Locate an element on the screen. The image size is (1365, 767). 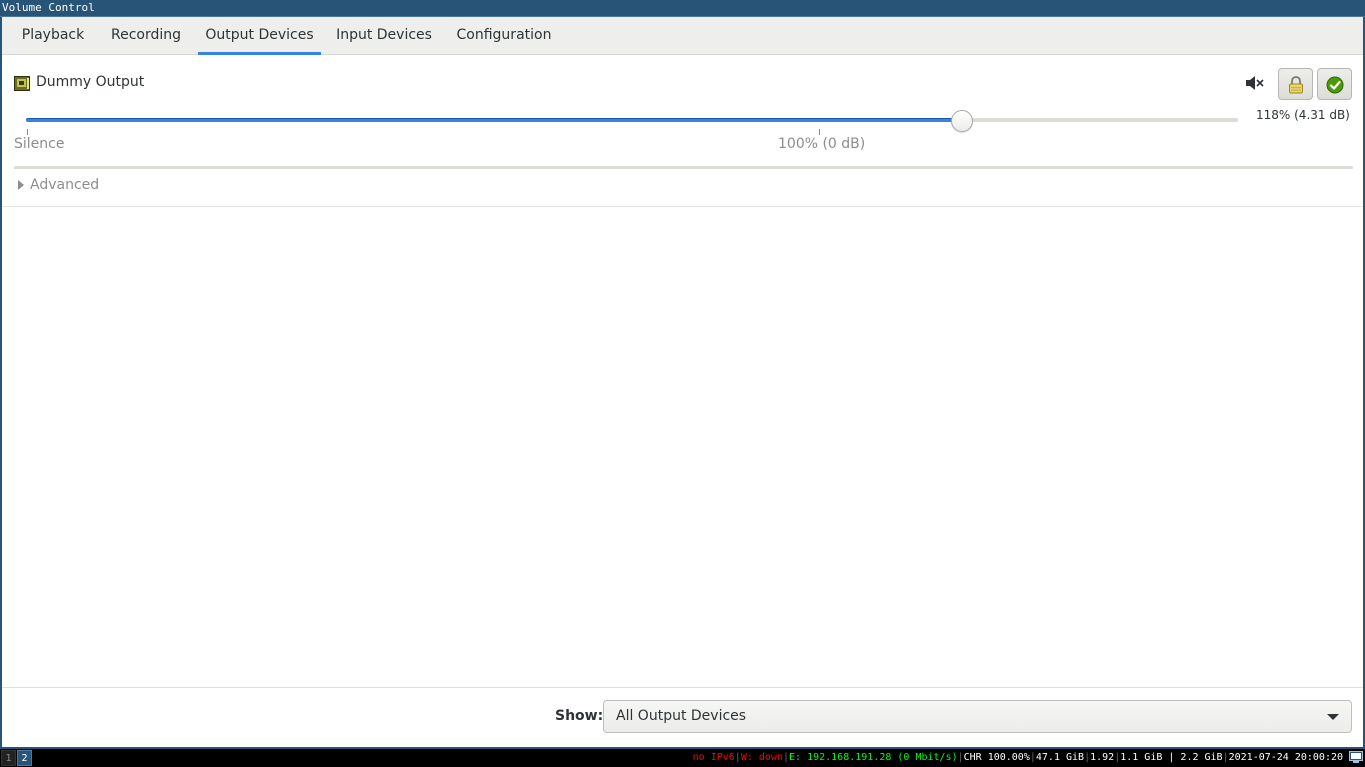
volume-slider is located at coordinates (632, 122).